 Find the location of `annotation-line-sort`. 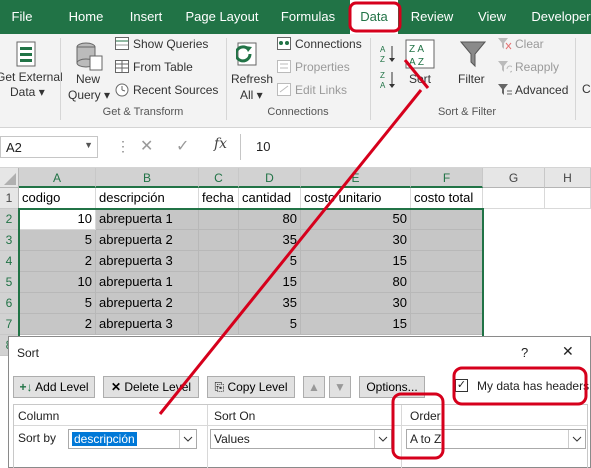

annotation-line-sort is located at coordinates (416, 74).